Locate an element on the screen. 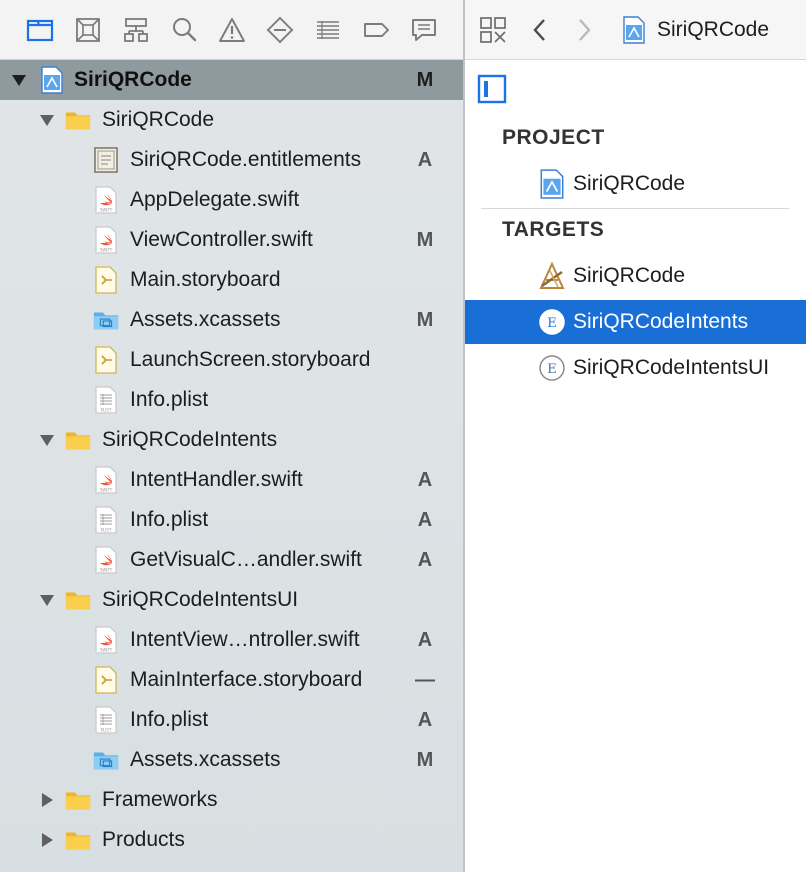  jump-bar-title: SiriQRCode is located at coordinates (713, 30).